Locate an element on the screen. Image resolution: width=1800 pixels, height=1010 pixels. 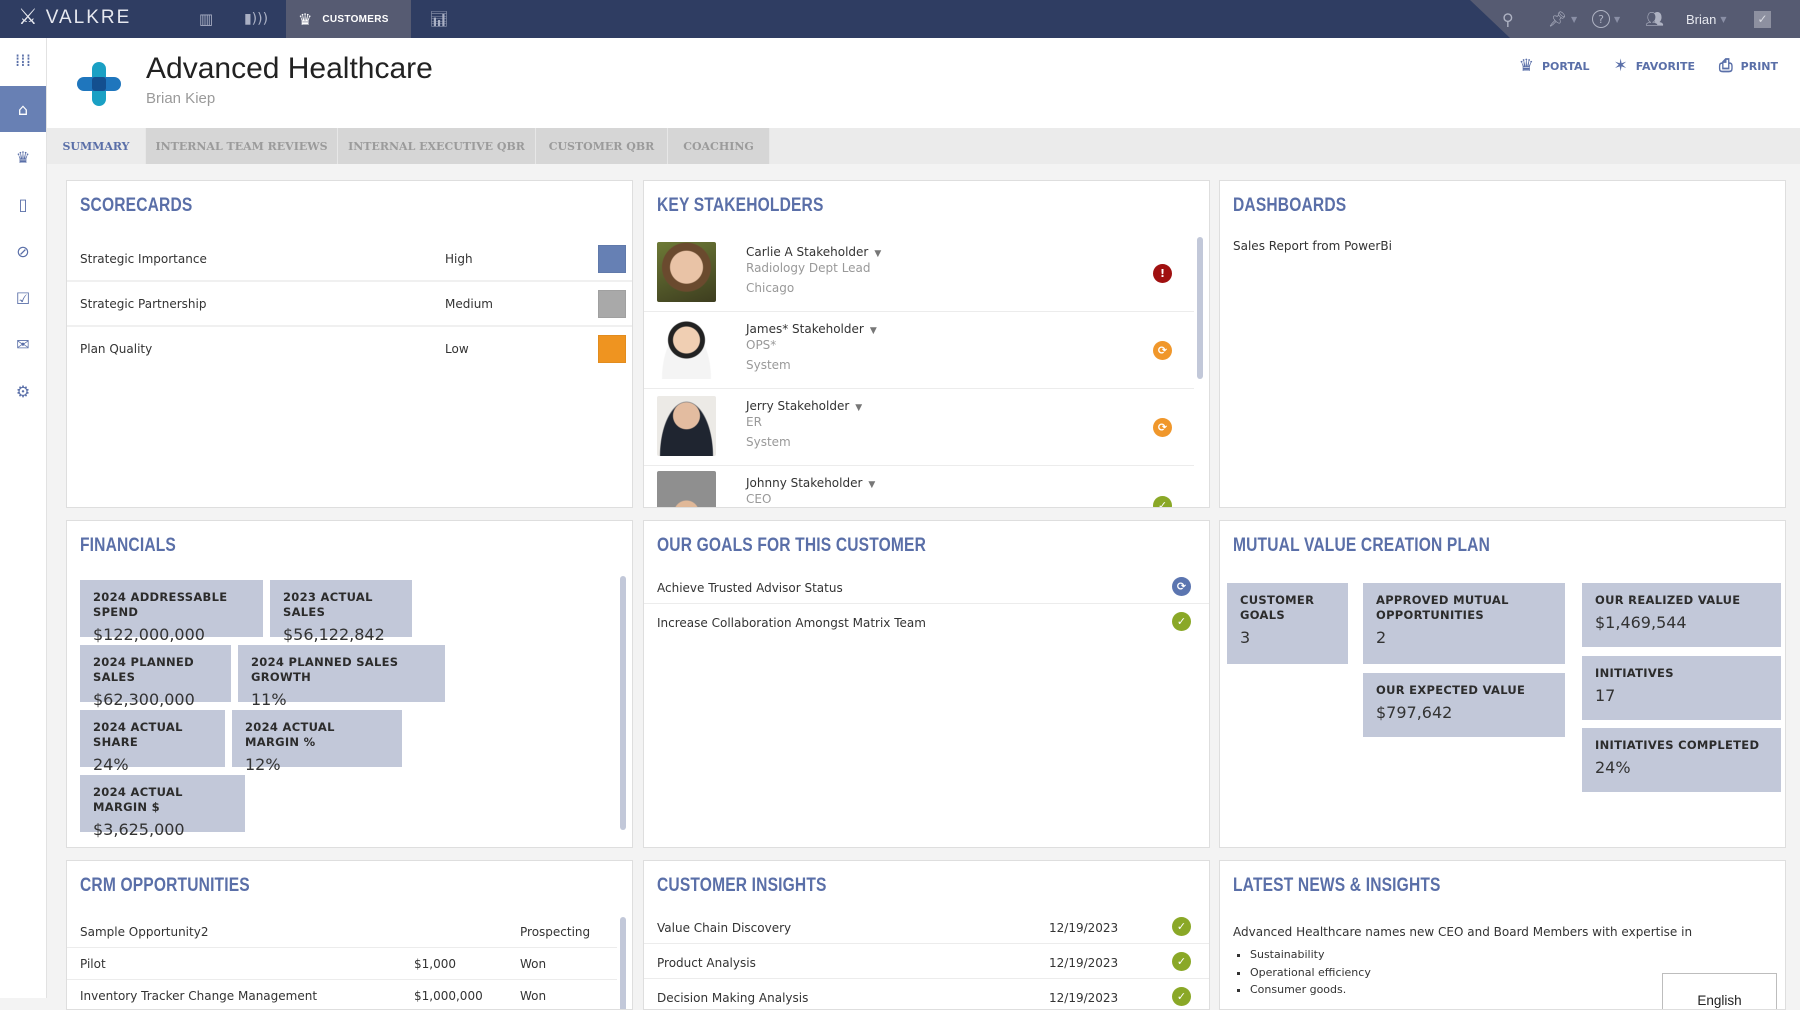
stakeholders-scrollbar is located at coordinates (1200, 308).